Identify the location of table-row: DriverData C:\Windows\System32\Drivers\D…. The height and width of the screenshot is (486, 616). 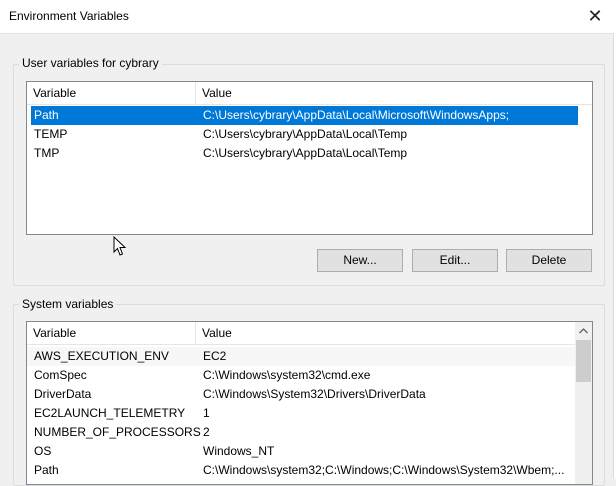
(301, 394).